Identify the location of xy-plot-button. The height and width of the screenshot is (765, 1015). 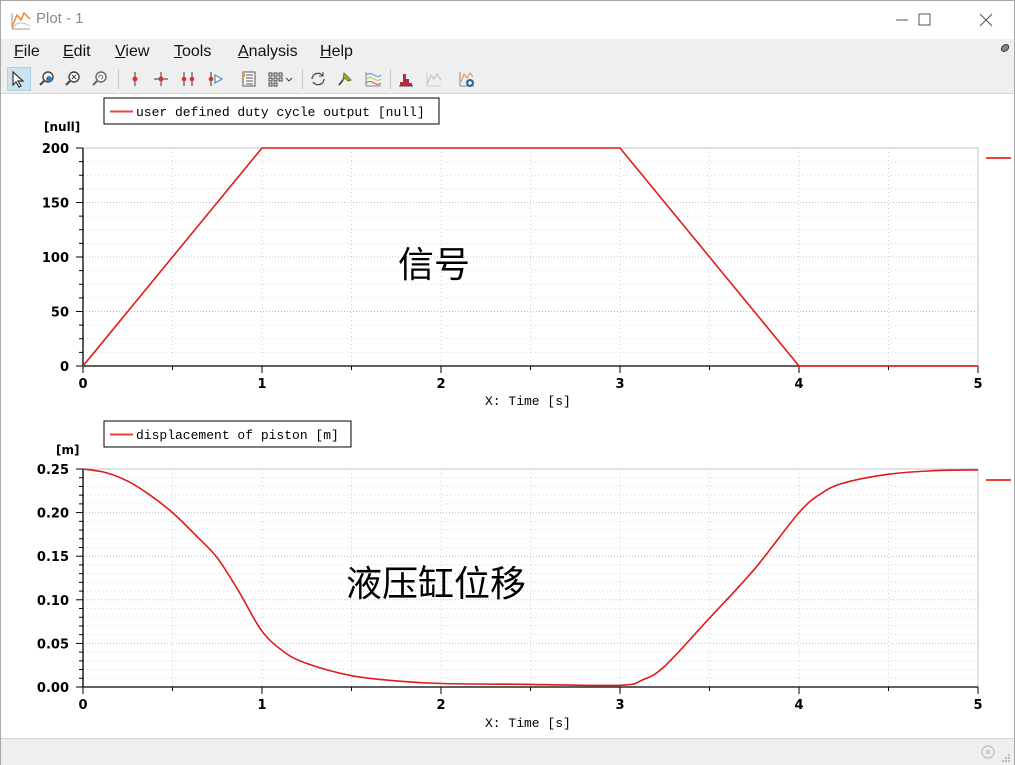
(434, 79).